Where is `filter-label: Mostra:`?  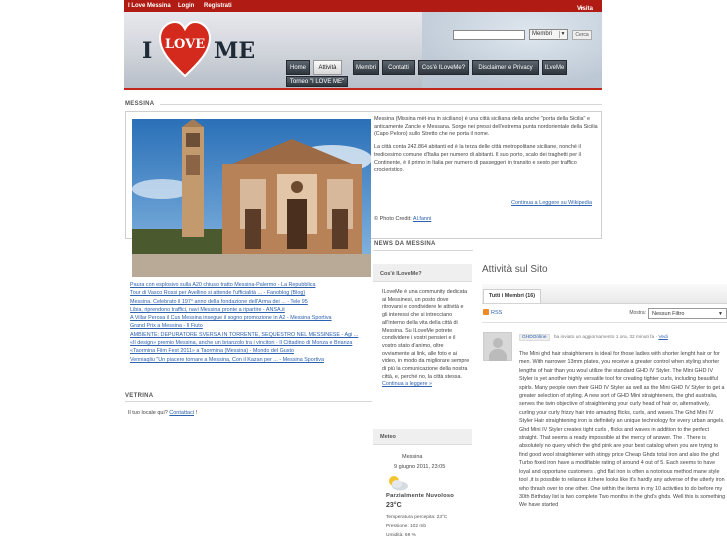 filter-label: Mostra: is located at coordinates (637, 313).